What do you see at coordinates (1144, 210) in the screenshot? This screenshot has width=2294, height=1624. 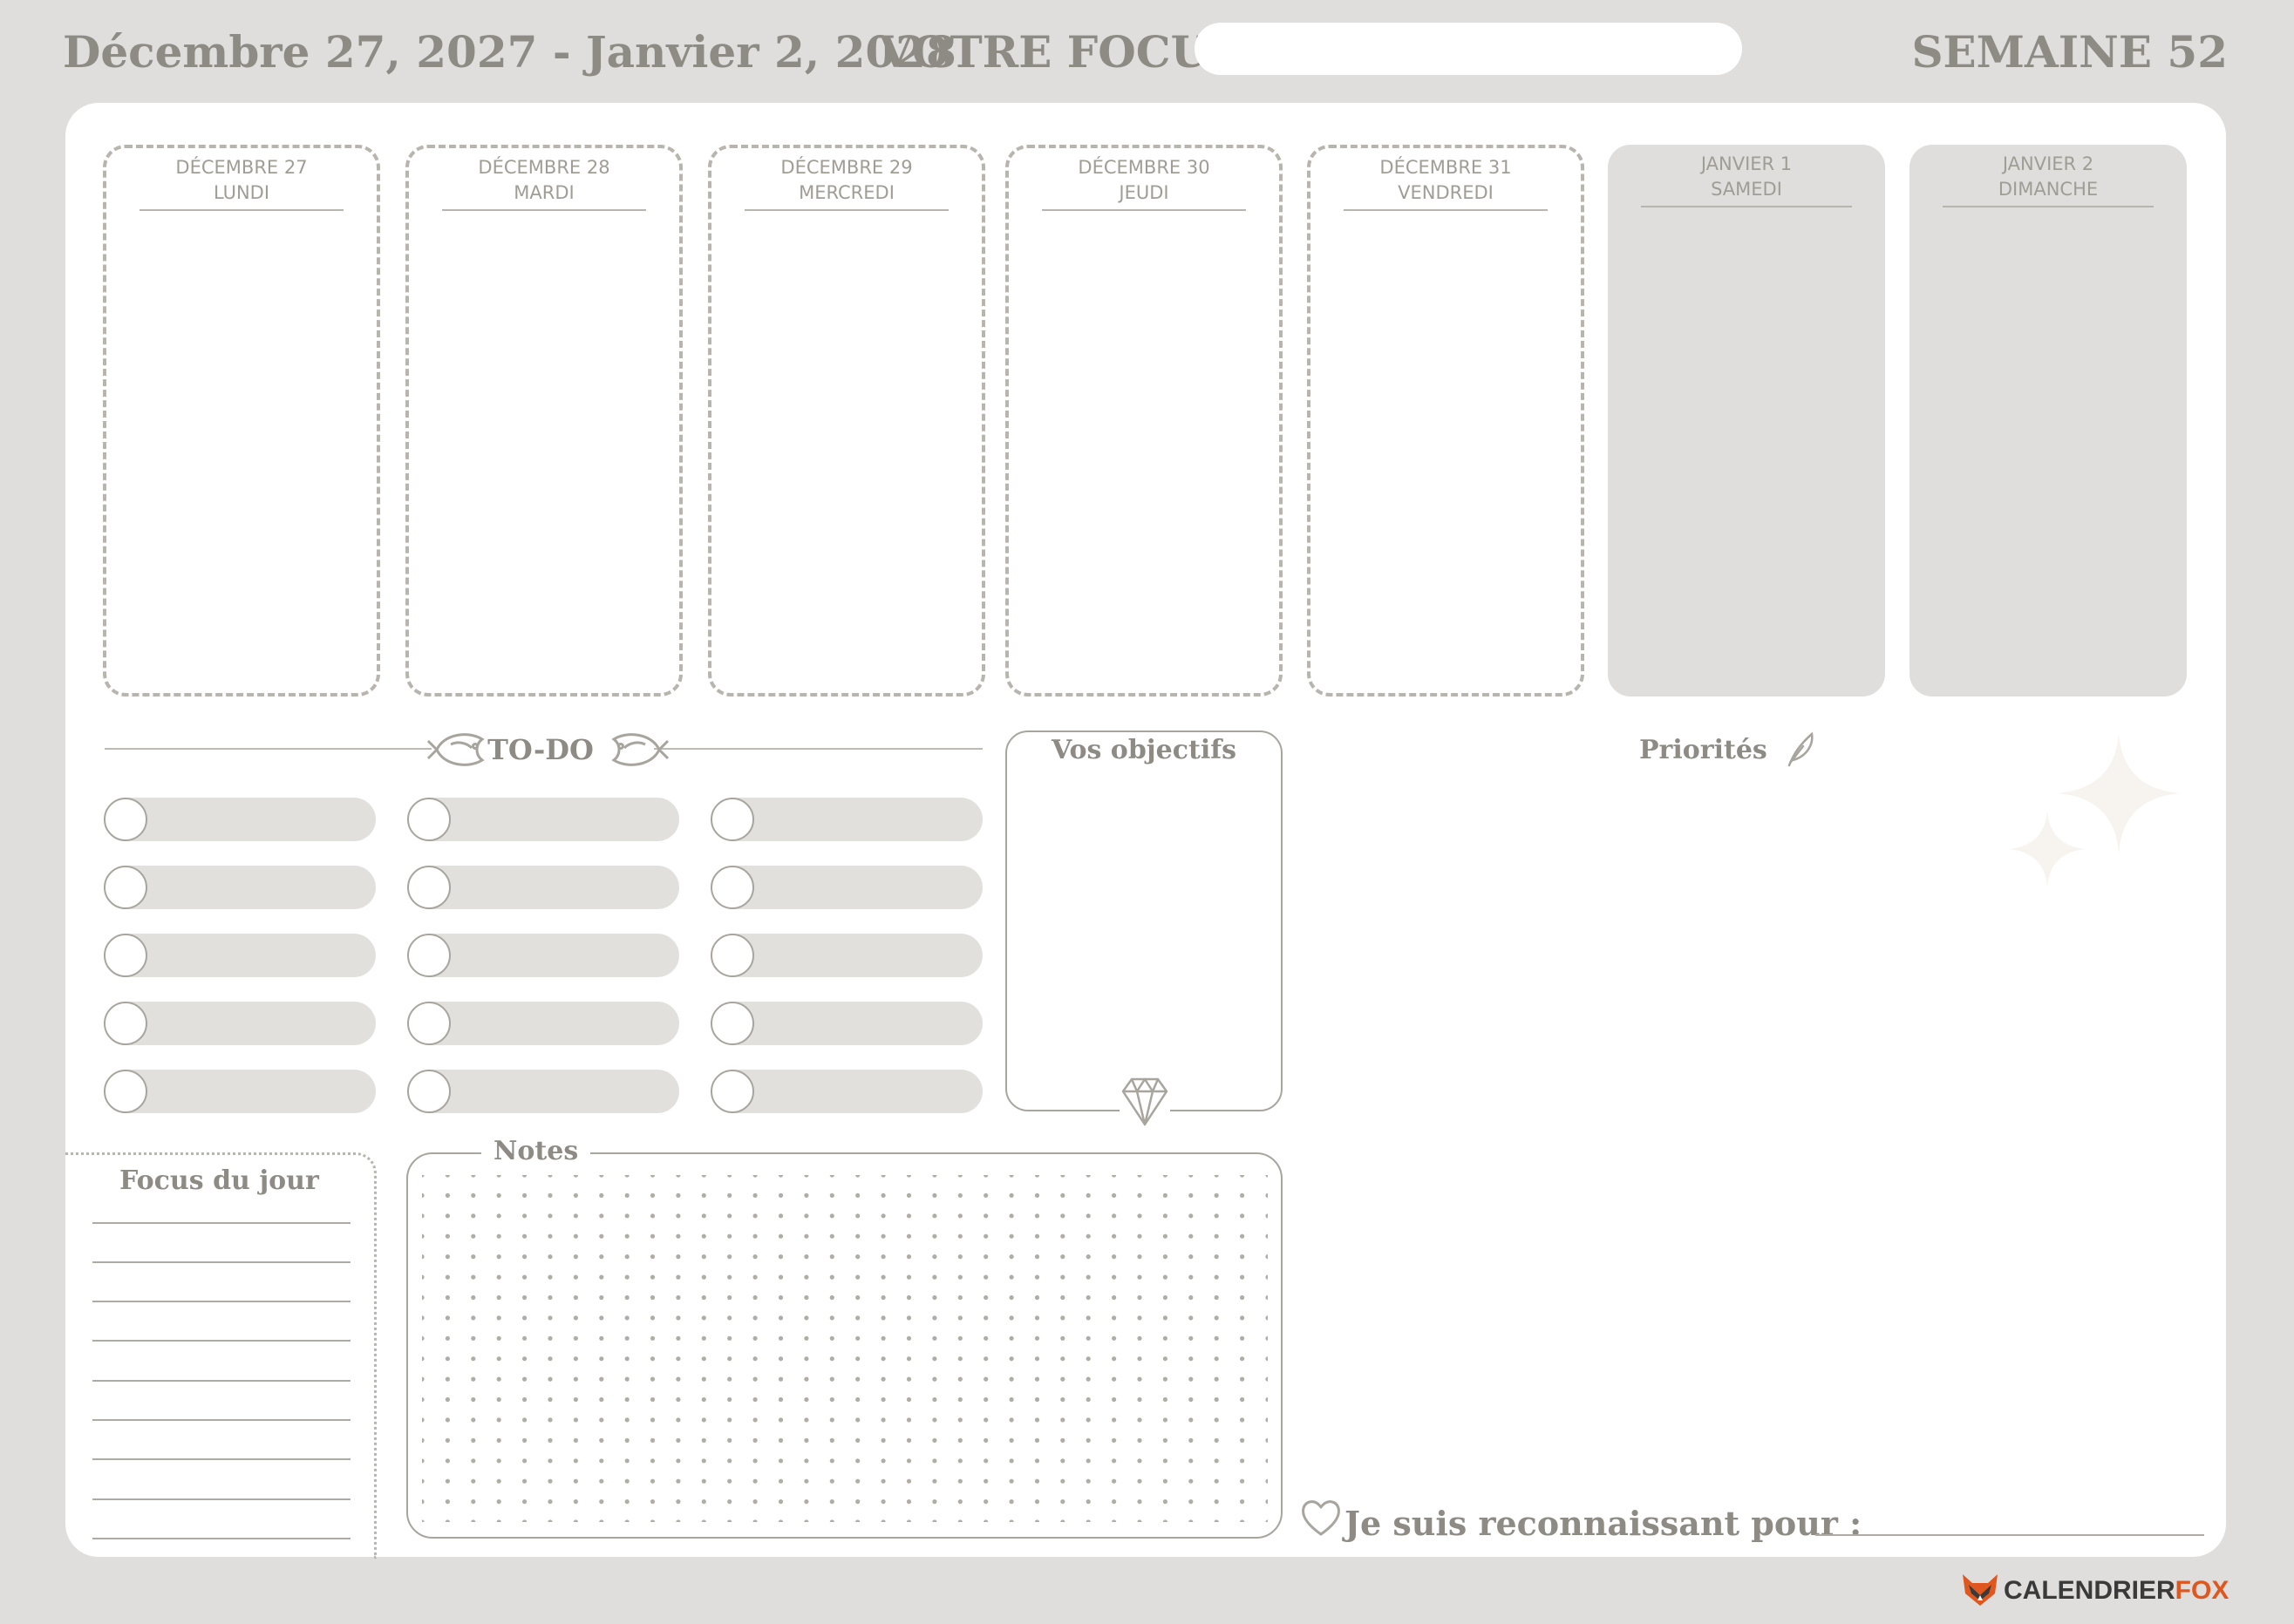 I see `day-divider` at bounding box center [1144, 210].